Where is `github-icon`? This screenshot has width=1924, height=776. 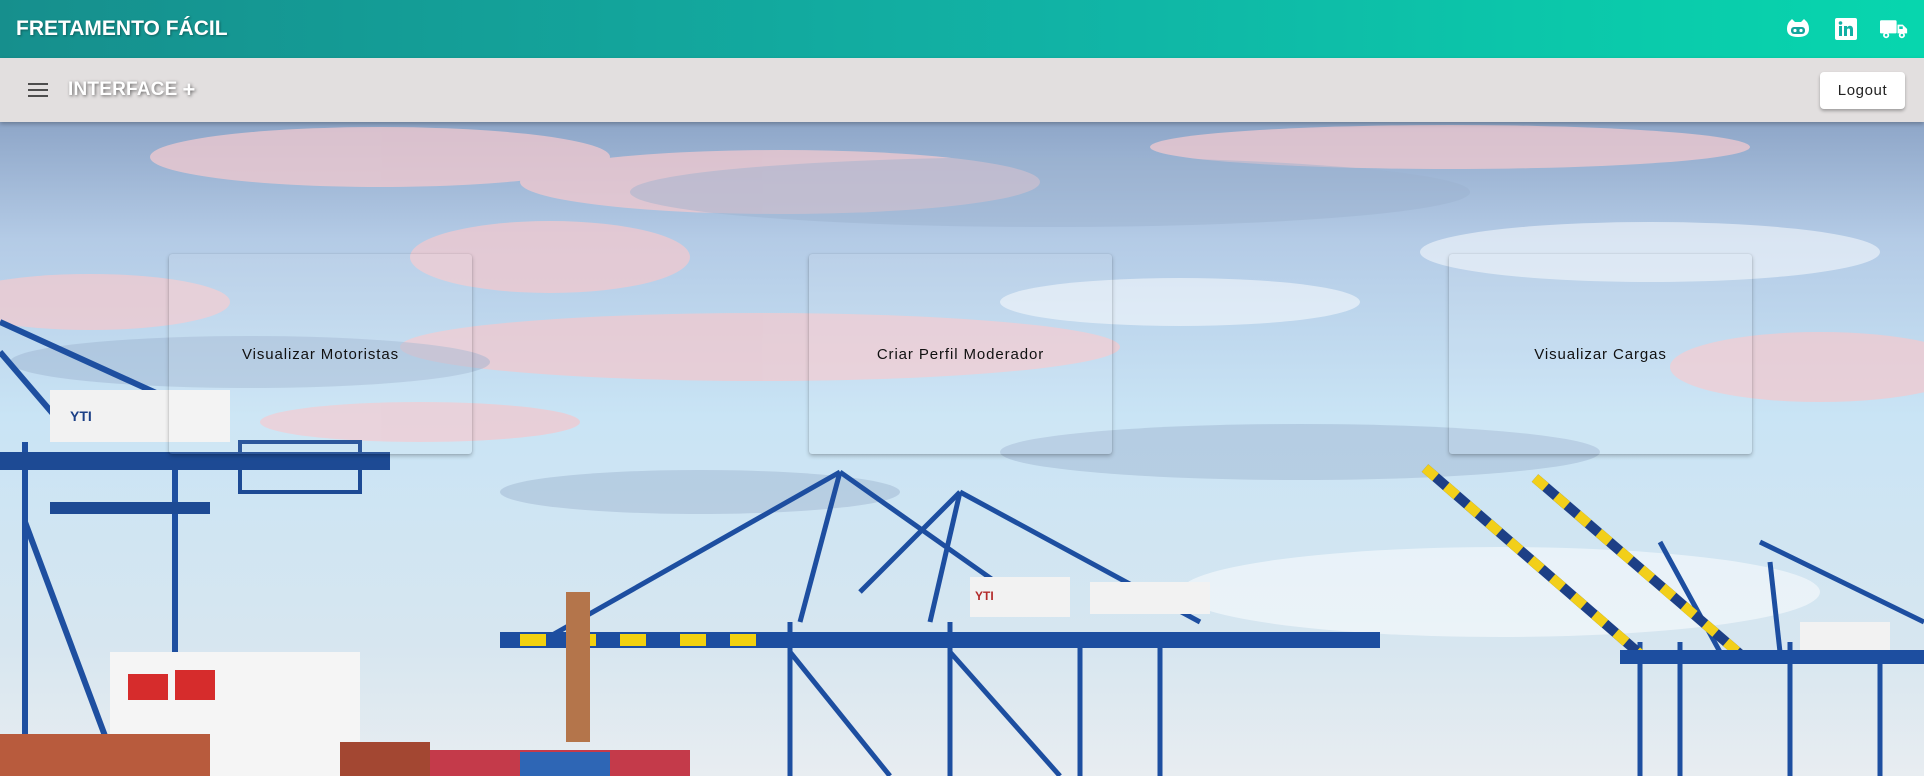 github-icon is located at coordinates (1798, 29).